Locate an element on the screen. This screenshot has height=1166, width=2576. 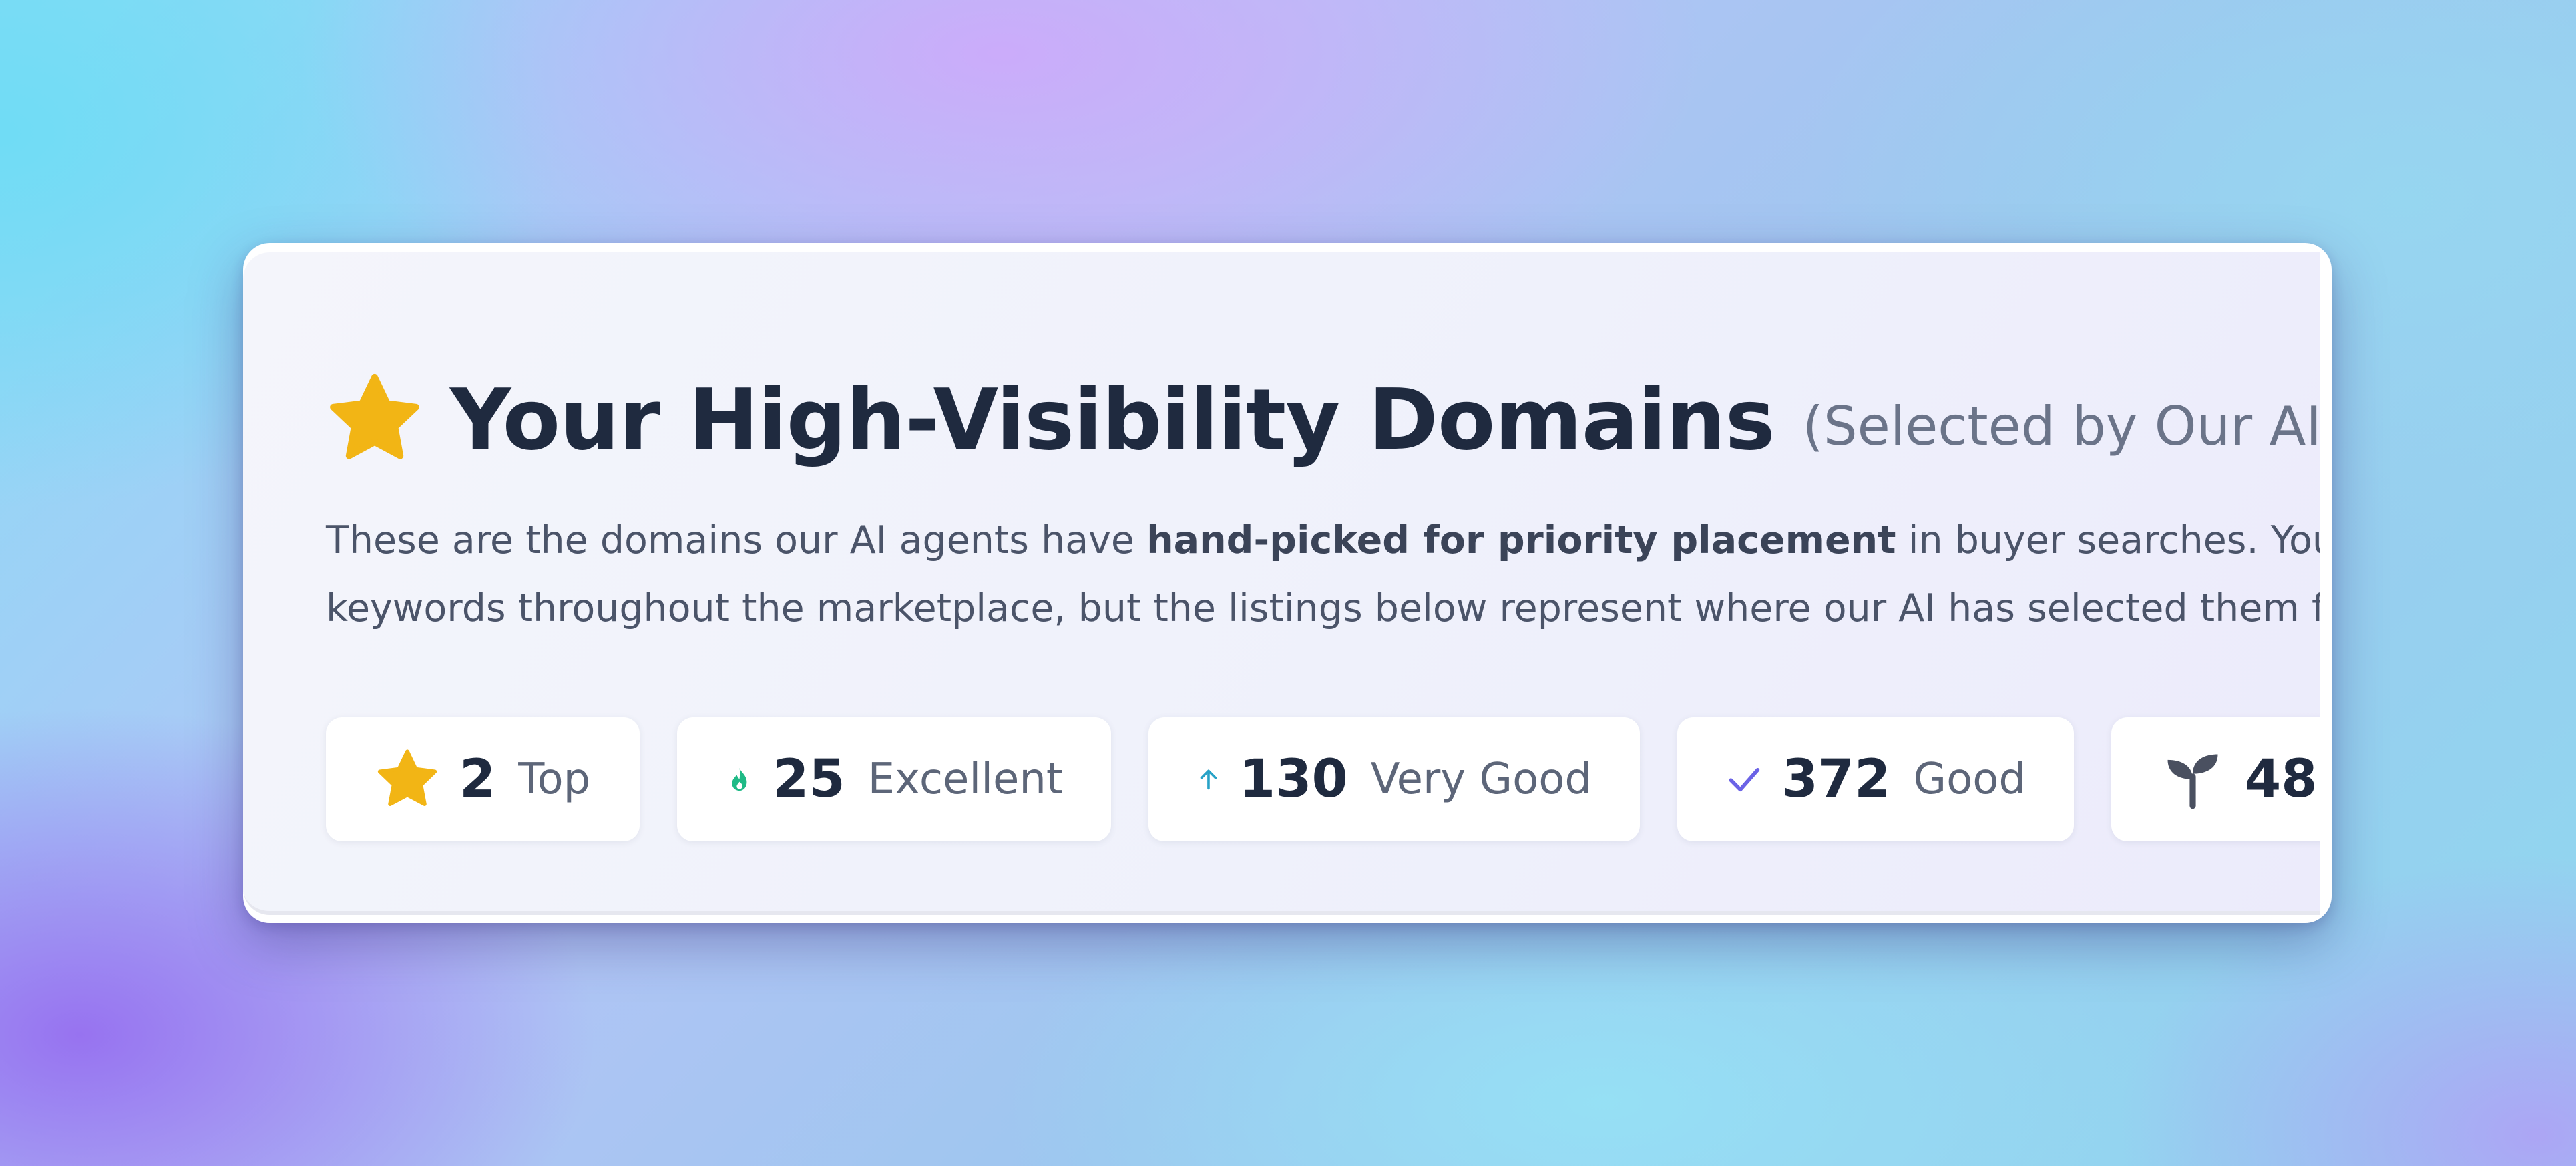
description-text: These are the domains our AI agents have is located at coordinates (736, 540).